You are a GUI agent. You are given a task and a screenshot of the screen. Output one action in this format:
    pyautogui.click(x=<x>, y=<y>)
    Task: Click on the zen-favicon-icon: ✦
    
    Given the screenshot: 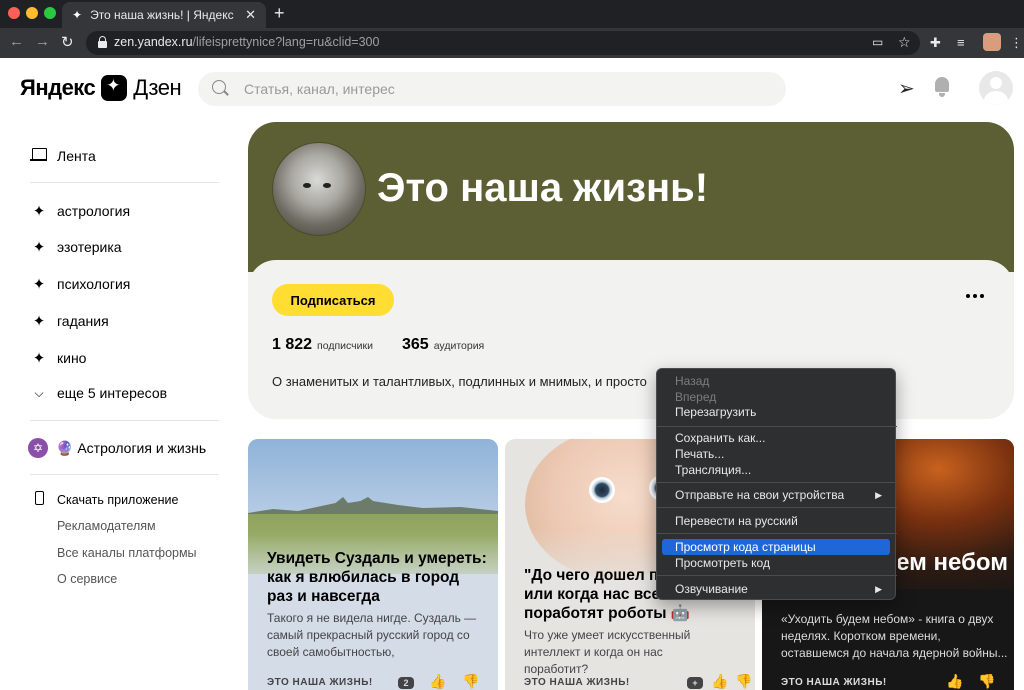 What is the action you would take?
    pyautogui.click(x=77, y=15)
    